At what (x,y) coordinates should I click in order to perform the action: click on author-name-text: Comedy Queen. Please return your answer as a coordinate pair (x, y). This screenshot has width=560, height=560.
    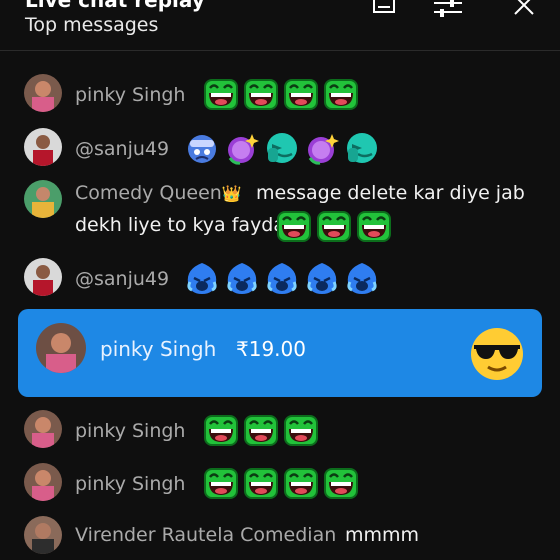
    Looking at the image, I should click on (148, 193).